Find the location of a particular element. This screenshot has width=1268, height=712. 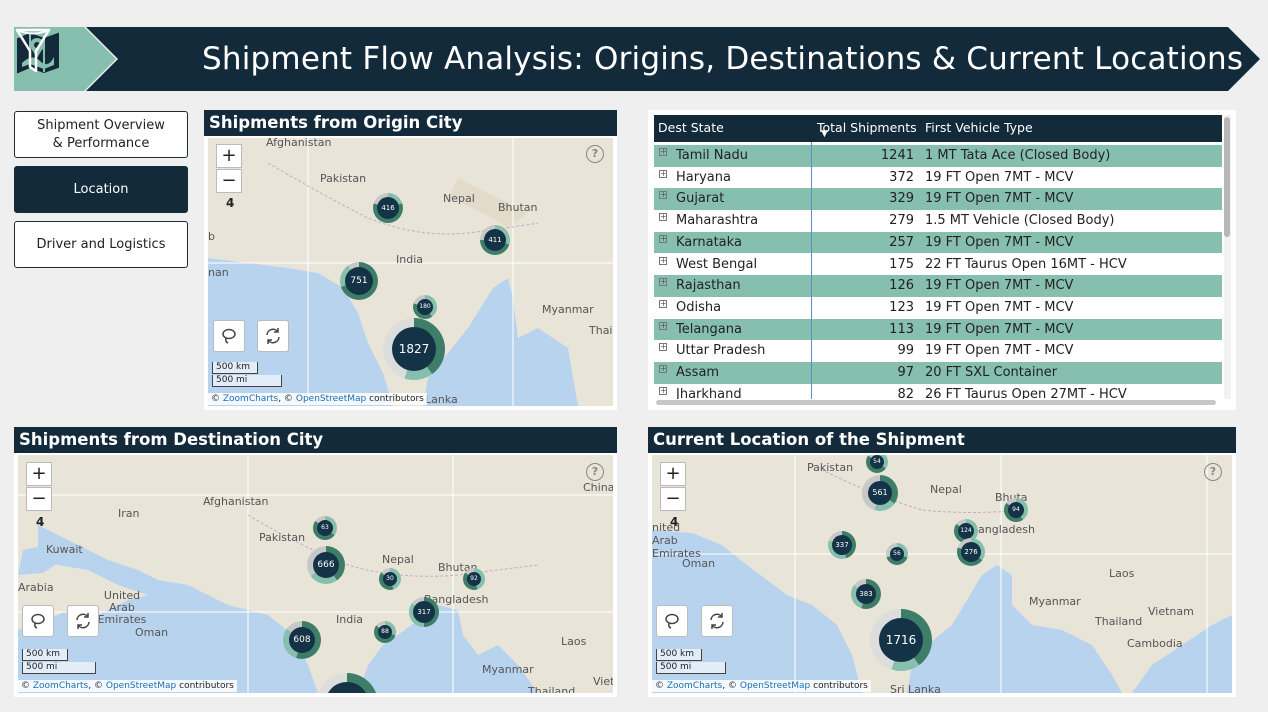

map-cluster: 94 is located at coordinates (1016, 510).